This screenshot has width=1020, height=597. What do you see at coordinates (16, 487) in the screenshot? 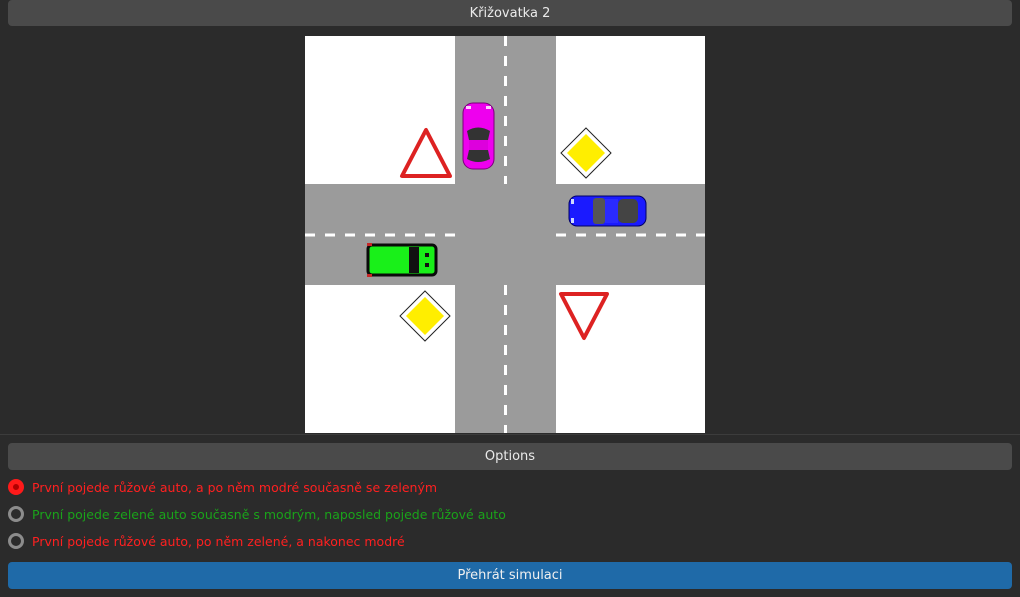
I see `radio-button-selected` at bounding box center [16, 487].